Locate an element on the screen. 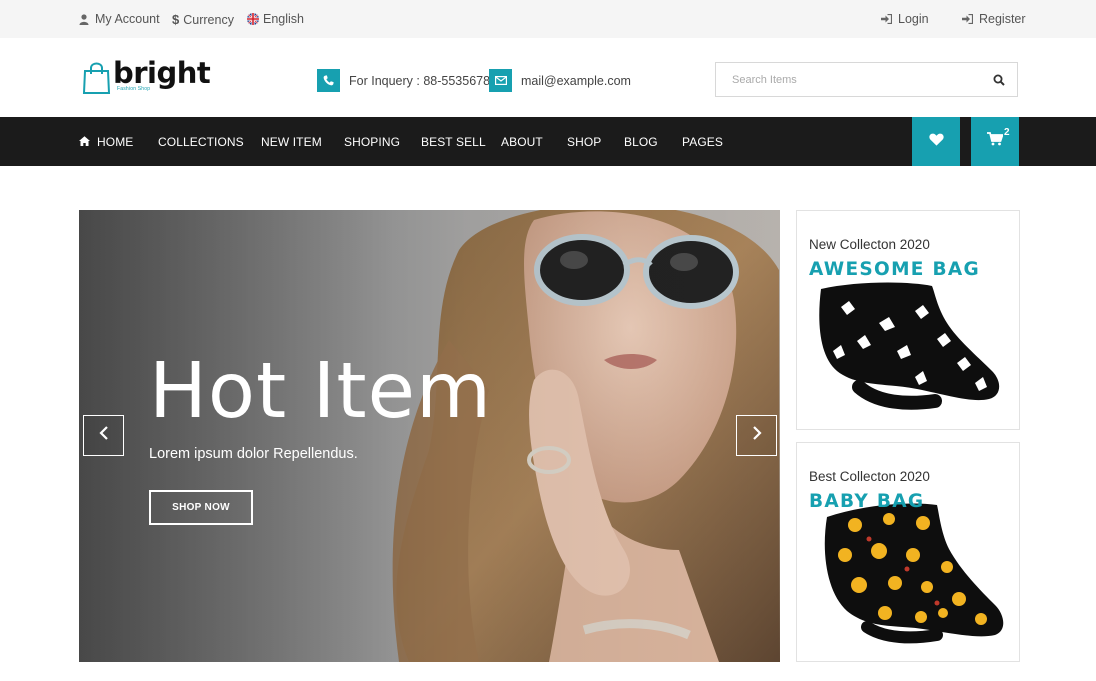 This screenshot has width=1096, height=681. nav-item-label: COLLECTIONS is located at coordinates (201, 142).